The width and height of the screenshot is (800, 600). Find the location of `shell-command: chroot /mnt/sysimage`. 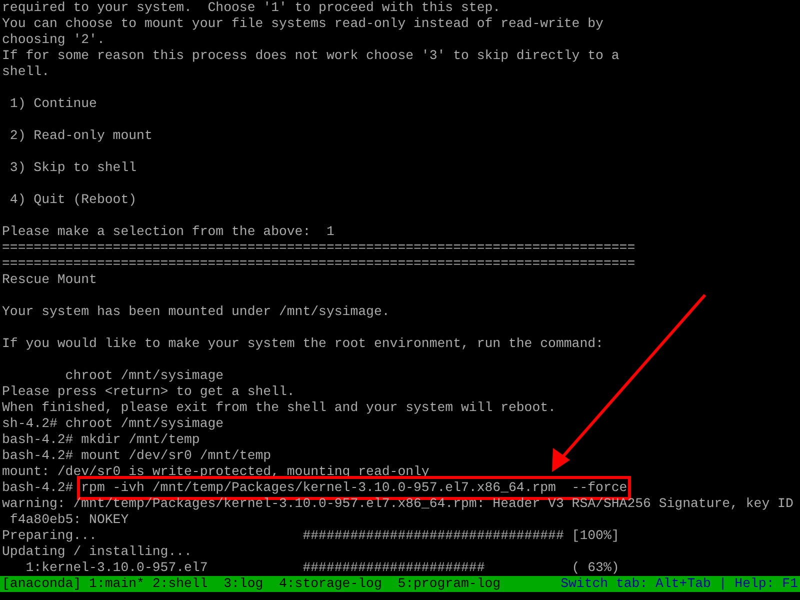

shell-command: chroot /mnt/sysimage is located at coordinates (144, 424).